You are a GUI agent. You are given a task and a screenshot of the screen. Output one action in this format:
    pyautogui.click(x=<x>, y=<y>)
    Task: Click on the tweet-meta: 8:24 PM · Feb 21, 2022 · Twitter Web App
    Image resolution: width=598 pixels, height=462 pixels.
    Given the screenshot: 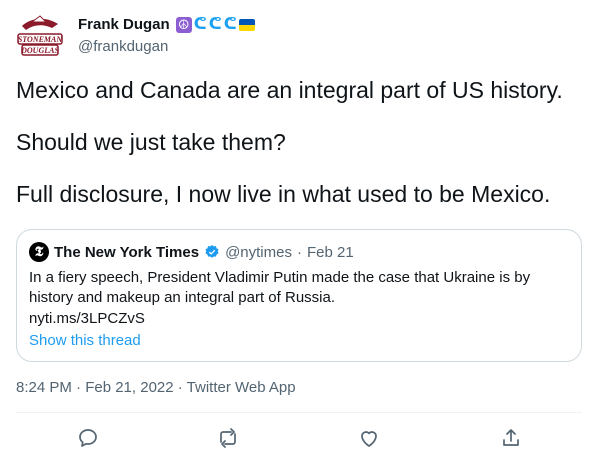 What is the action you would take?
    pyautogui.click(x=156, y=387)
    